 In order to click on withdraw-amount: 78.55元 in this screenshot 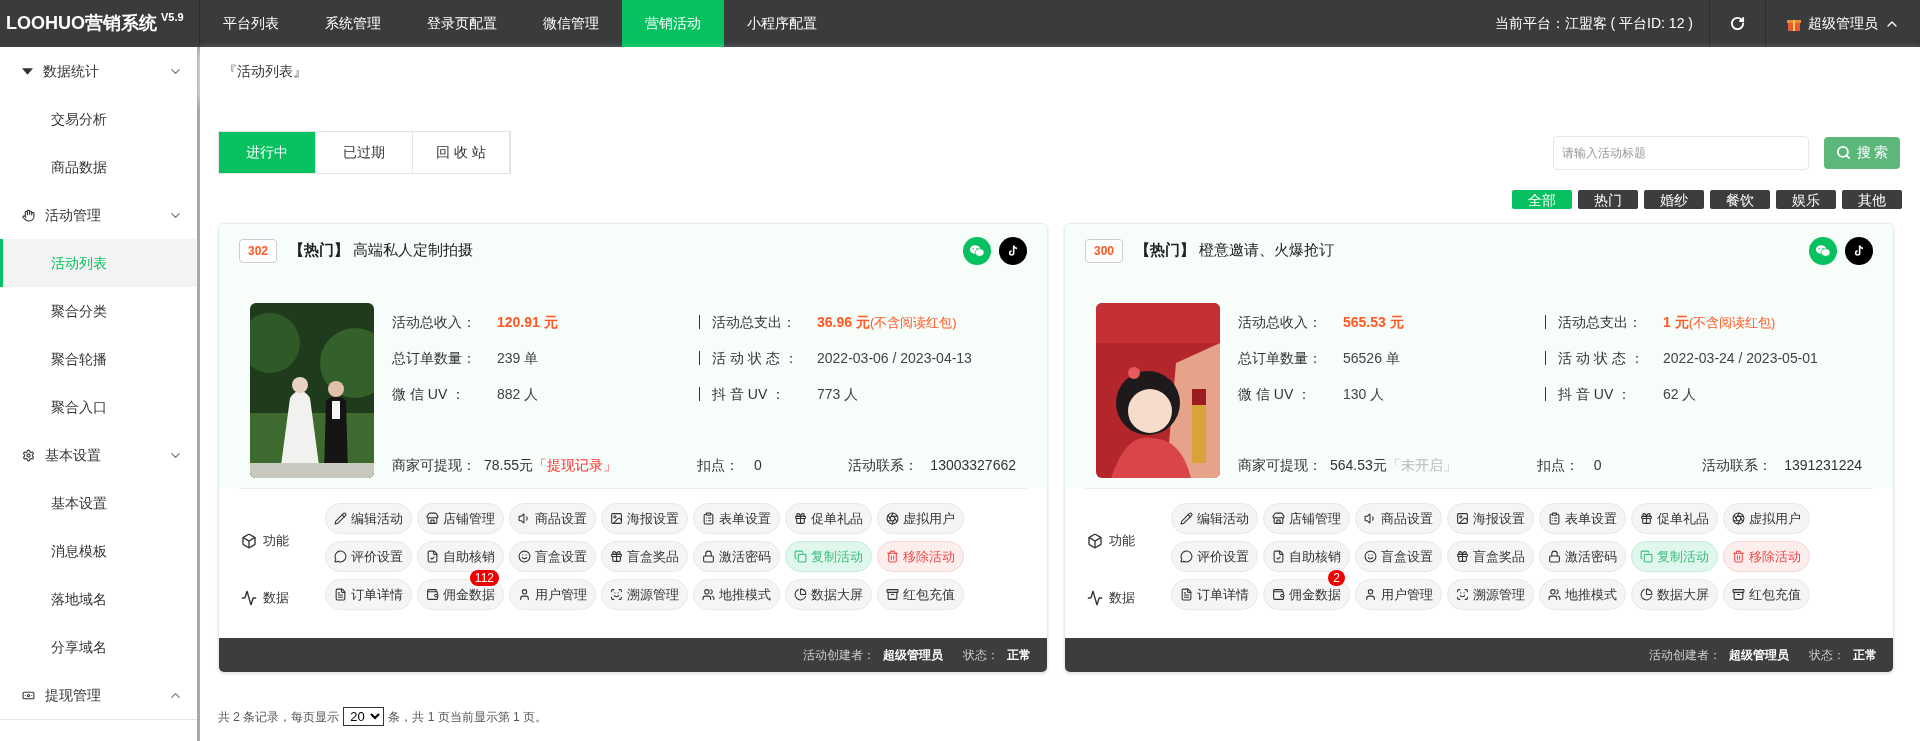, I will do `click(509, 465)`.